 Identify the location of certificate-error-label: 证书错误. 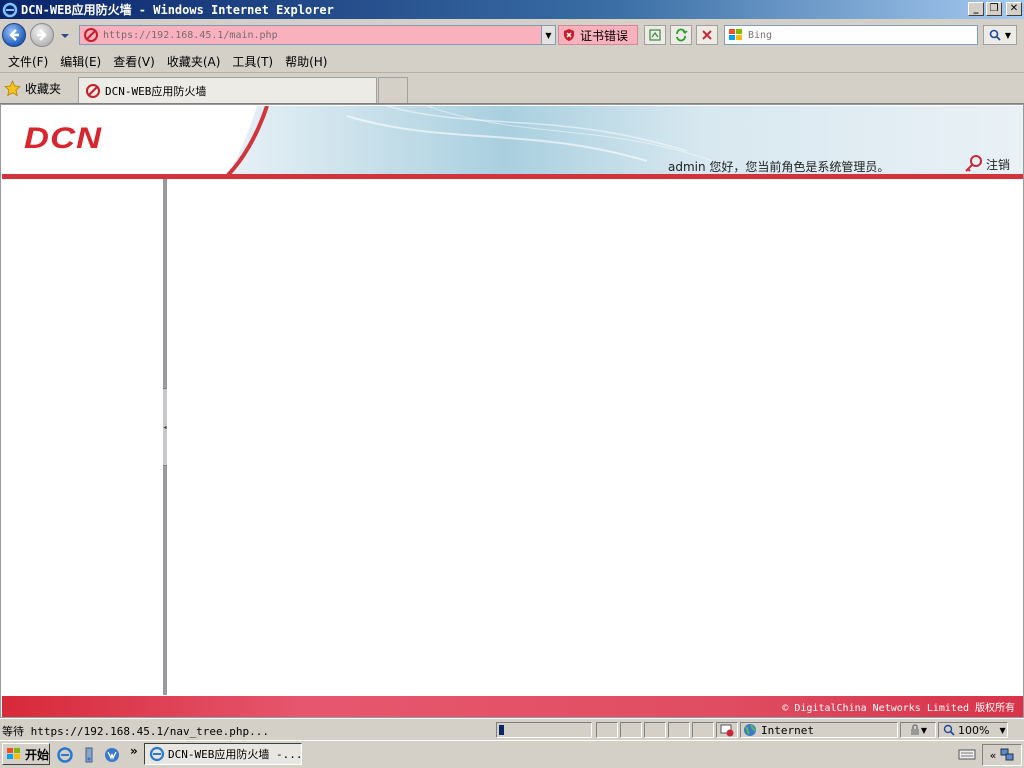
(604, 35).